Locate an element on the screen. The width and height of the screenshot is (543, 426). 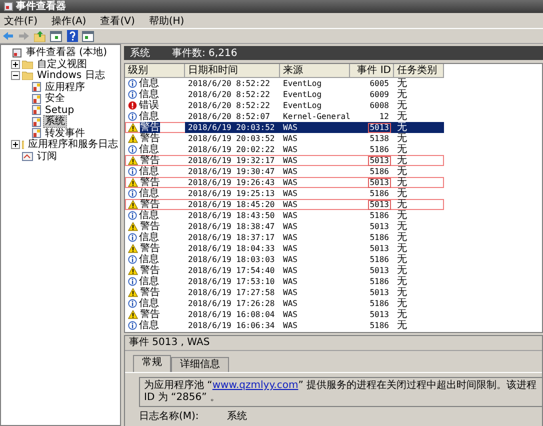
event-row: 警告 2018/6/19 17:27:58 WAS 5013 无 is located at coordinates (333, 292).